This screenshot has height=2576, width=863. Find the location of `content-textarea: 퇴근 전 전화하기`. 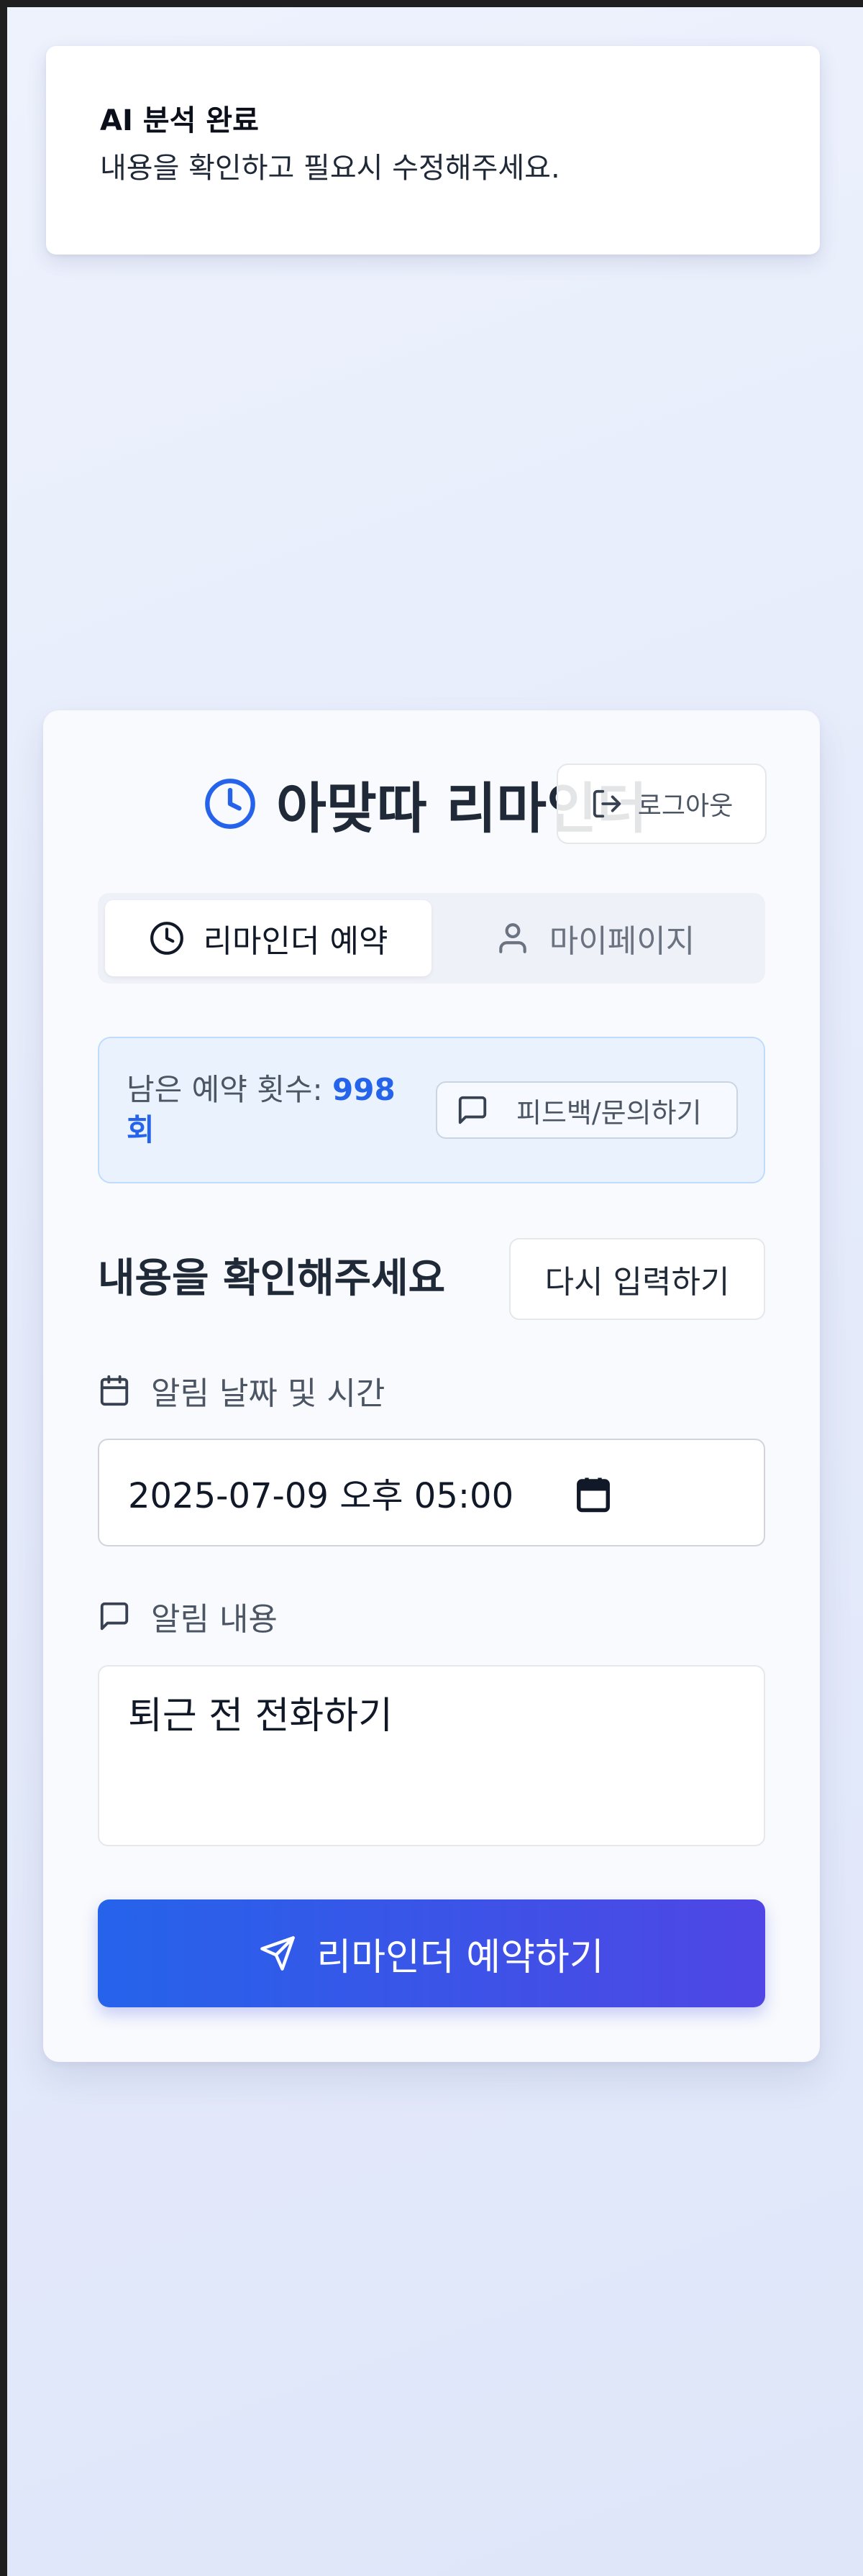

content-textarea: 퇴근 전 전화하기 is located at coordinates (431, 1755).